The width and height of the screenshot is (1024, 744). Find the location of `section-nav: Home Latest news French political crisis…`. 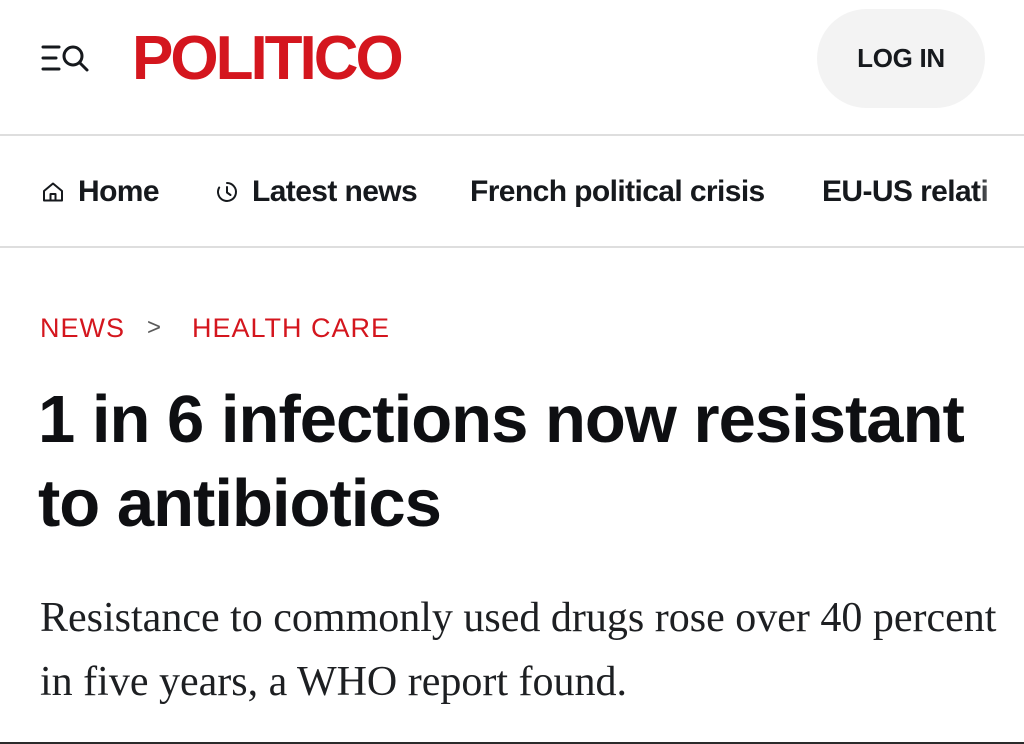

section-nav: Home Latest news French political crisis… is located at coordinates (512, 191).